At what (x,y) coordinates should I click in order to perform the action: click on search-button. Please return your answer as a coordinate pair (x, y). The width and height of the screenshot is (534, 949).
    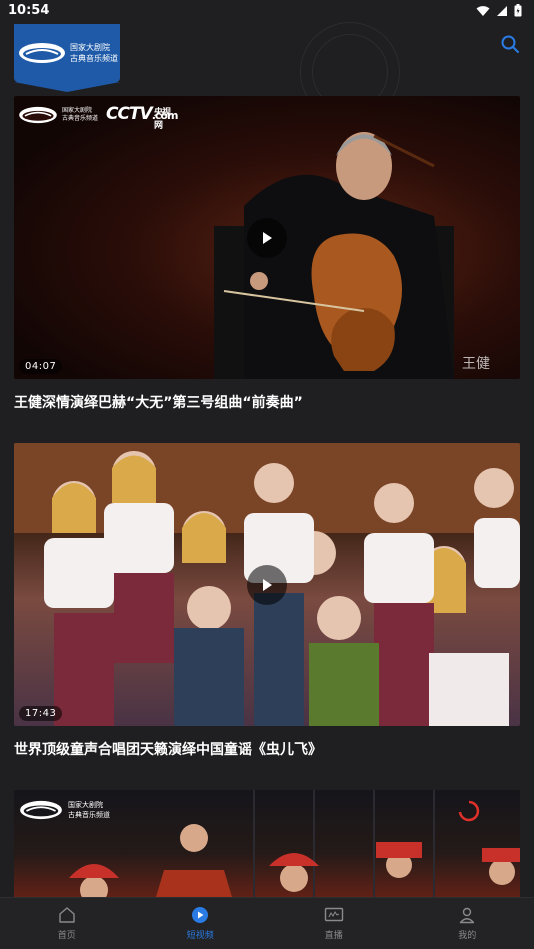
    Looking at the image, I should click on (511, 45).